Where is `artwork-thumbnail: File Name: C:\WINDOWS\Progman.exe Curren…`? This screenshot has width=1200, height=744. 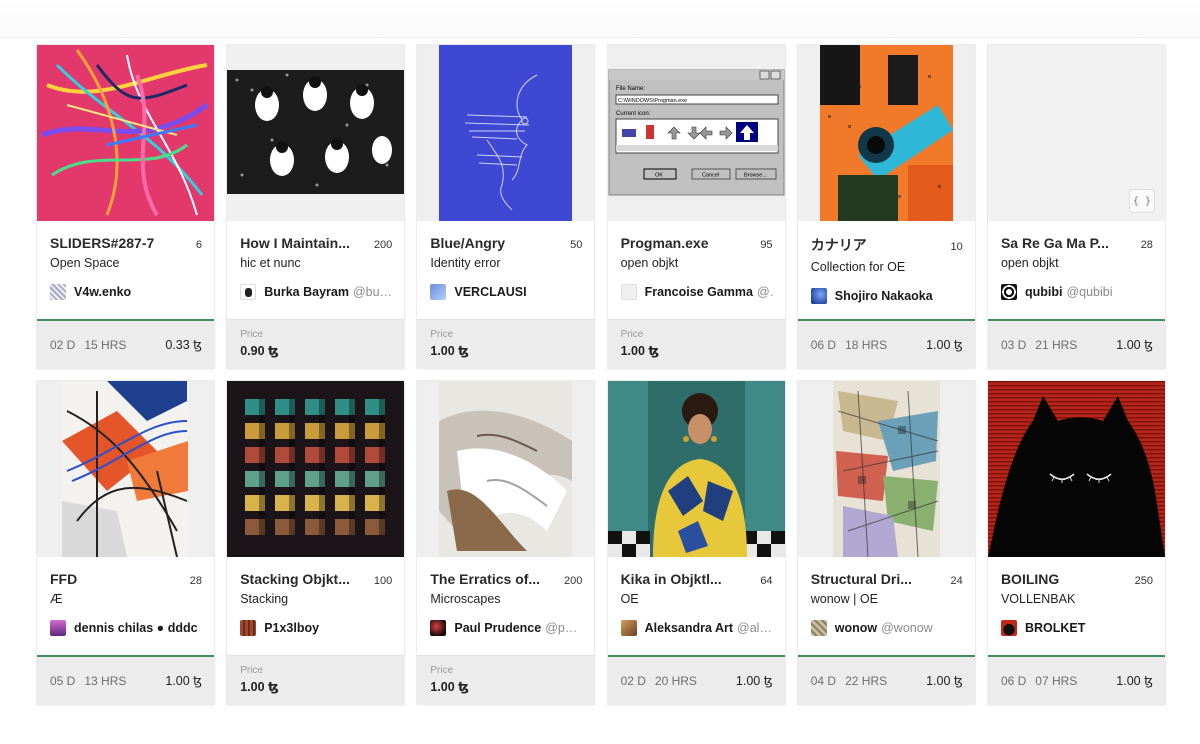 artwork-thumbnail: File Name: C:\WINDOWS\Progman.exe Curren… is located at coordinates (696, 133).